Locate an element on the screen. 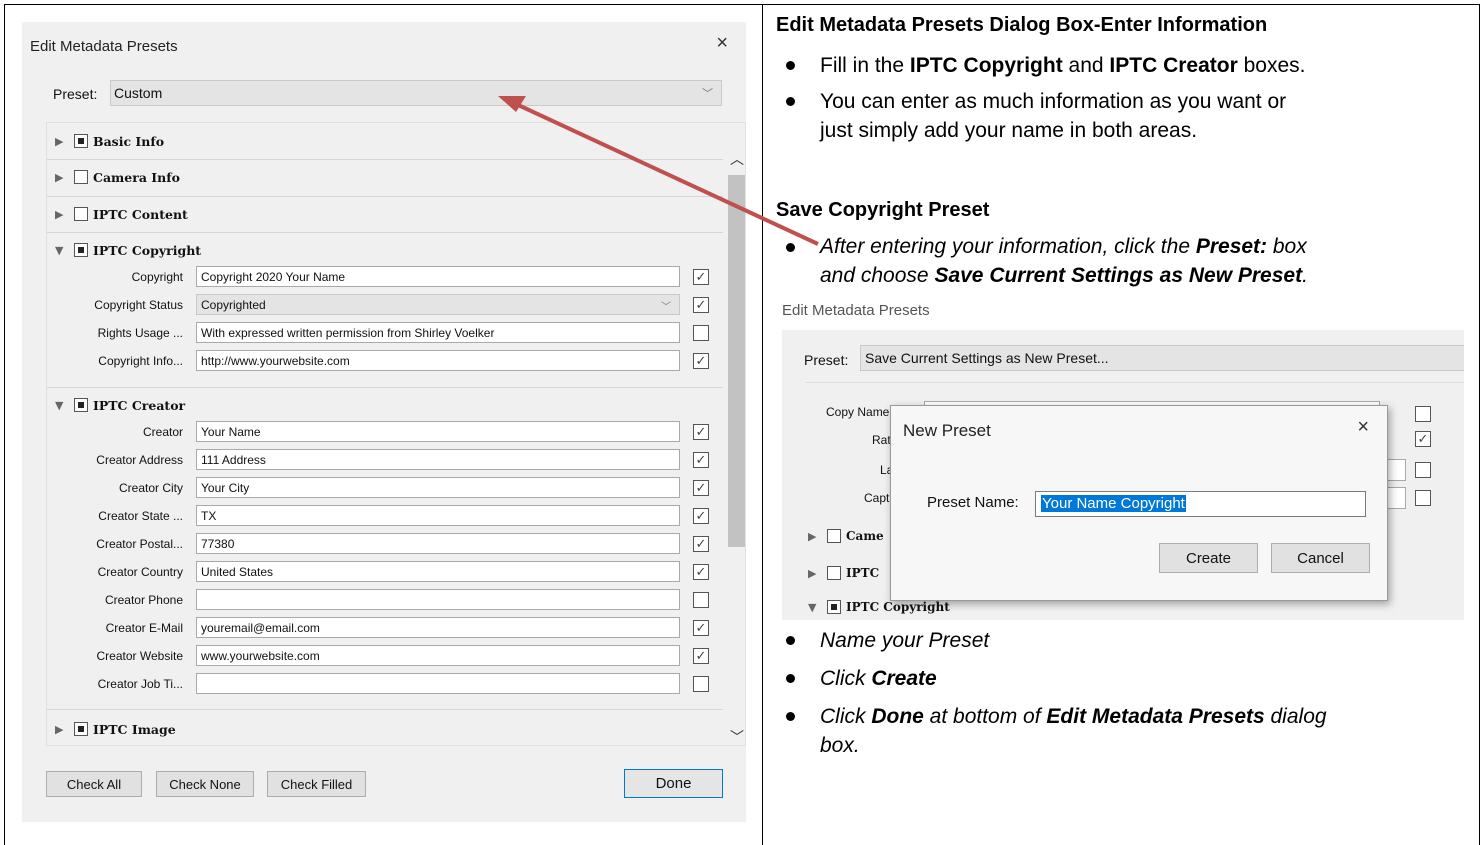 This screenshot has height=845, width=1484. annotation-arrow is located at coordinates (658, 171).